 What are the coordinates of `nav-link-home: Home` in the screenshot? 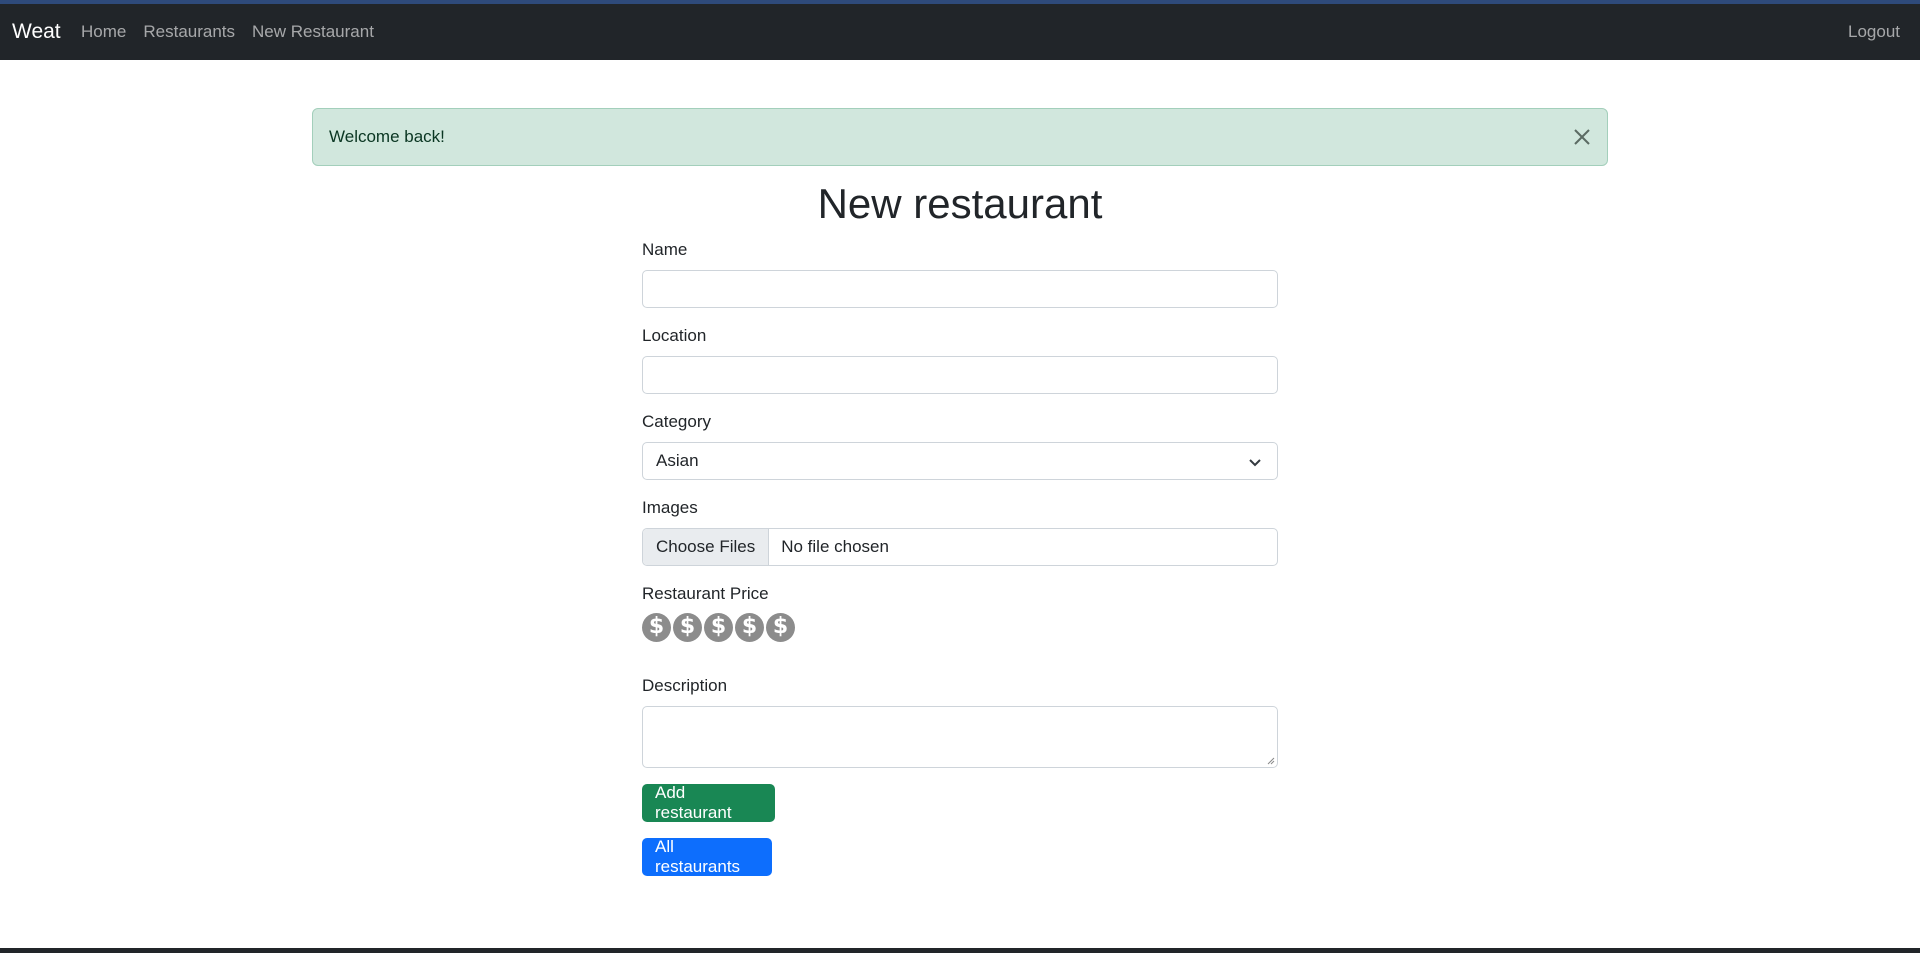 It's located at (103, 32).